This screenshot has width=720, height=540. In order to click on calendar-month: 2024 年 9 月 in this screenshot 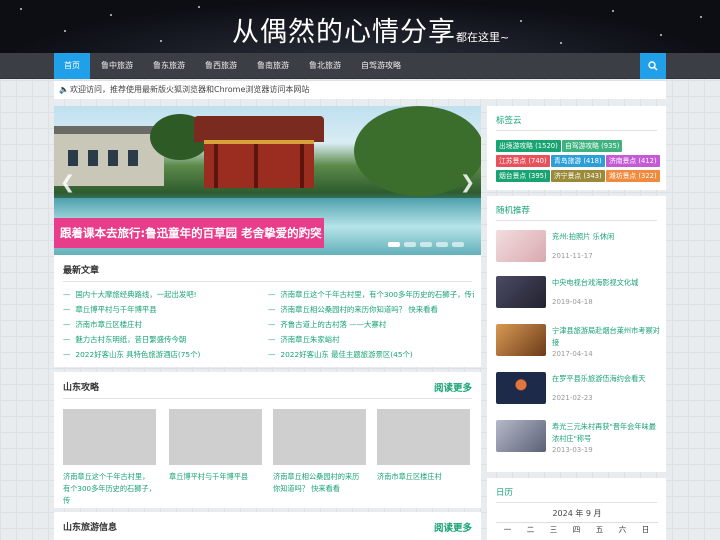, I will do `click(577, 513)`.